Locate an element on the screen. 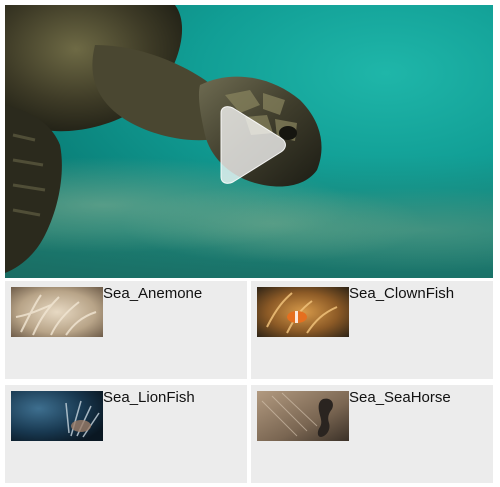 The height and width of the screenshot is (487, 500). video-item-sea-lionfish: Sea_LionFish is located at coordinates (126, 434).